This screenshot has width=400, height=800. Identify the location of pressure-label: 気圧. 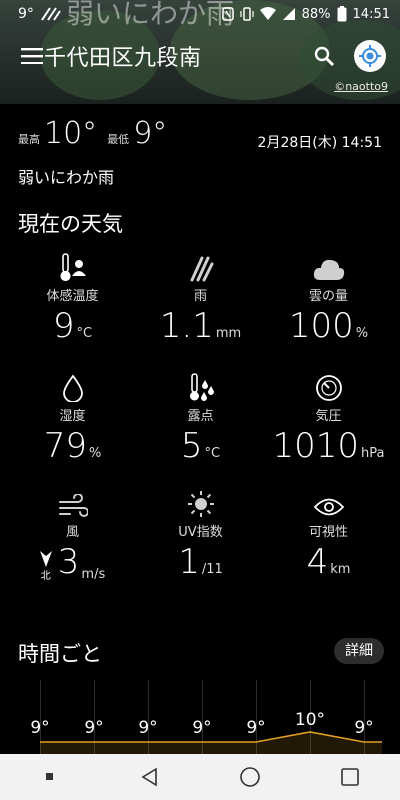
(328, 416).